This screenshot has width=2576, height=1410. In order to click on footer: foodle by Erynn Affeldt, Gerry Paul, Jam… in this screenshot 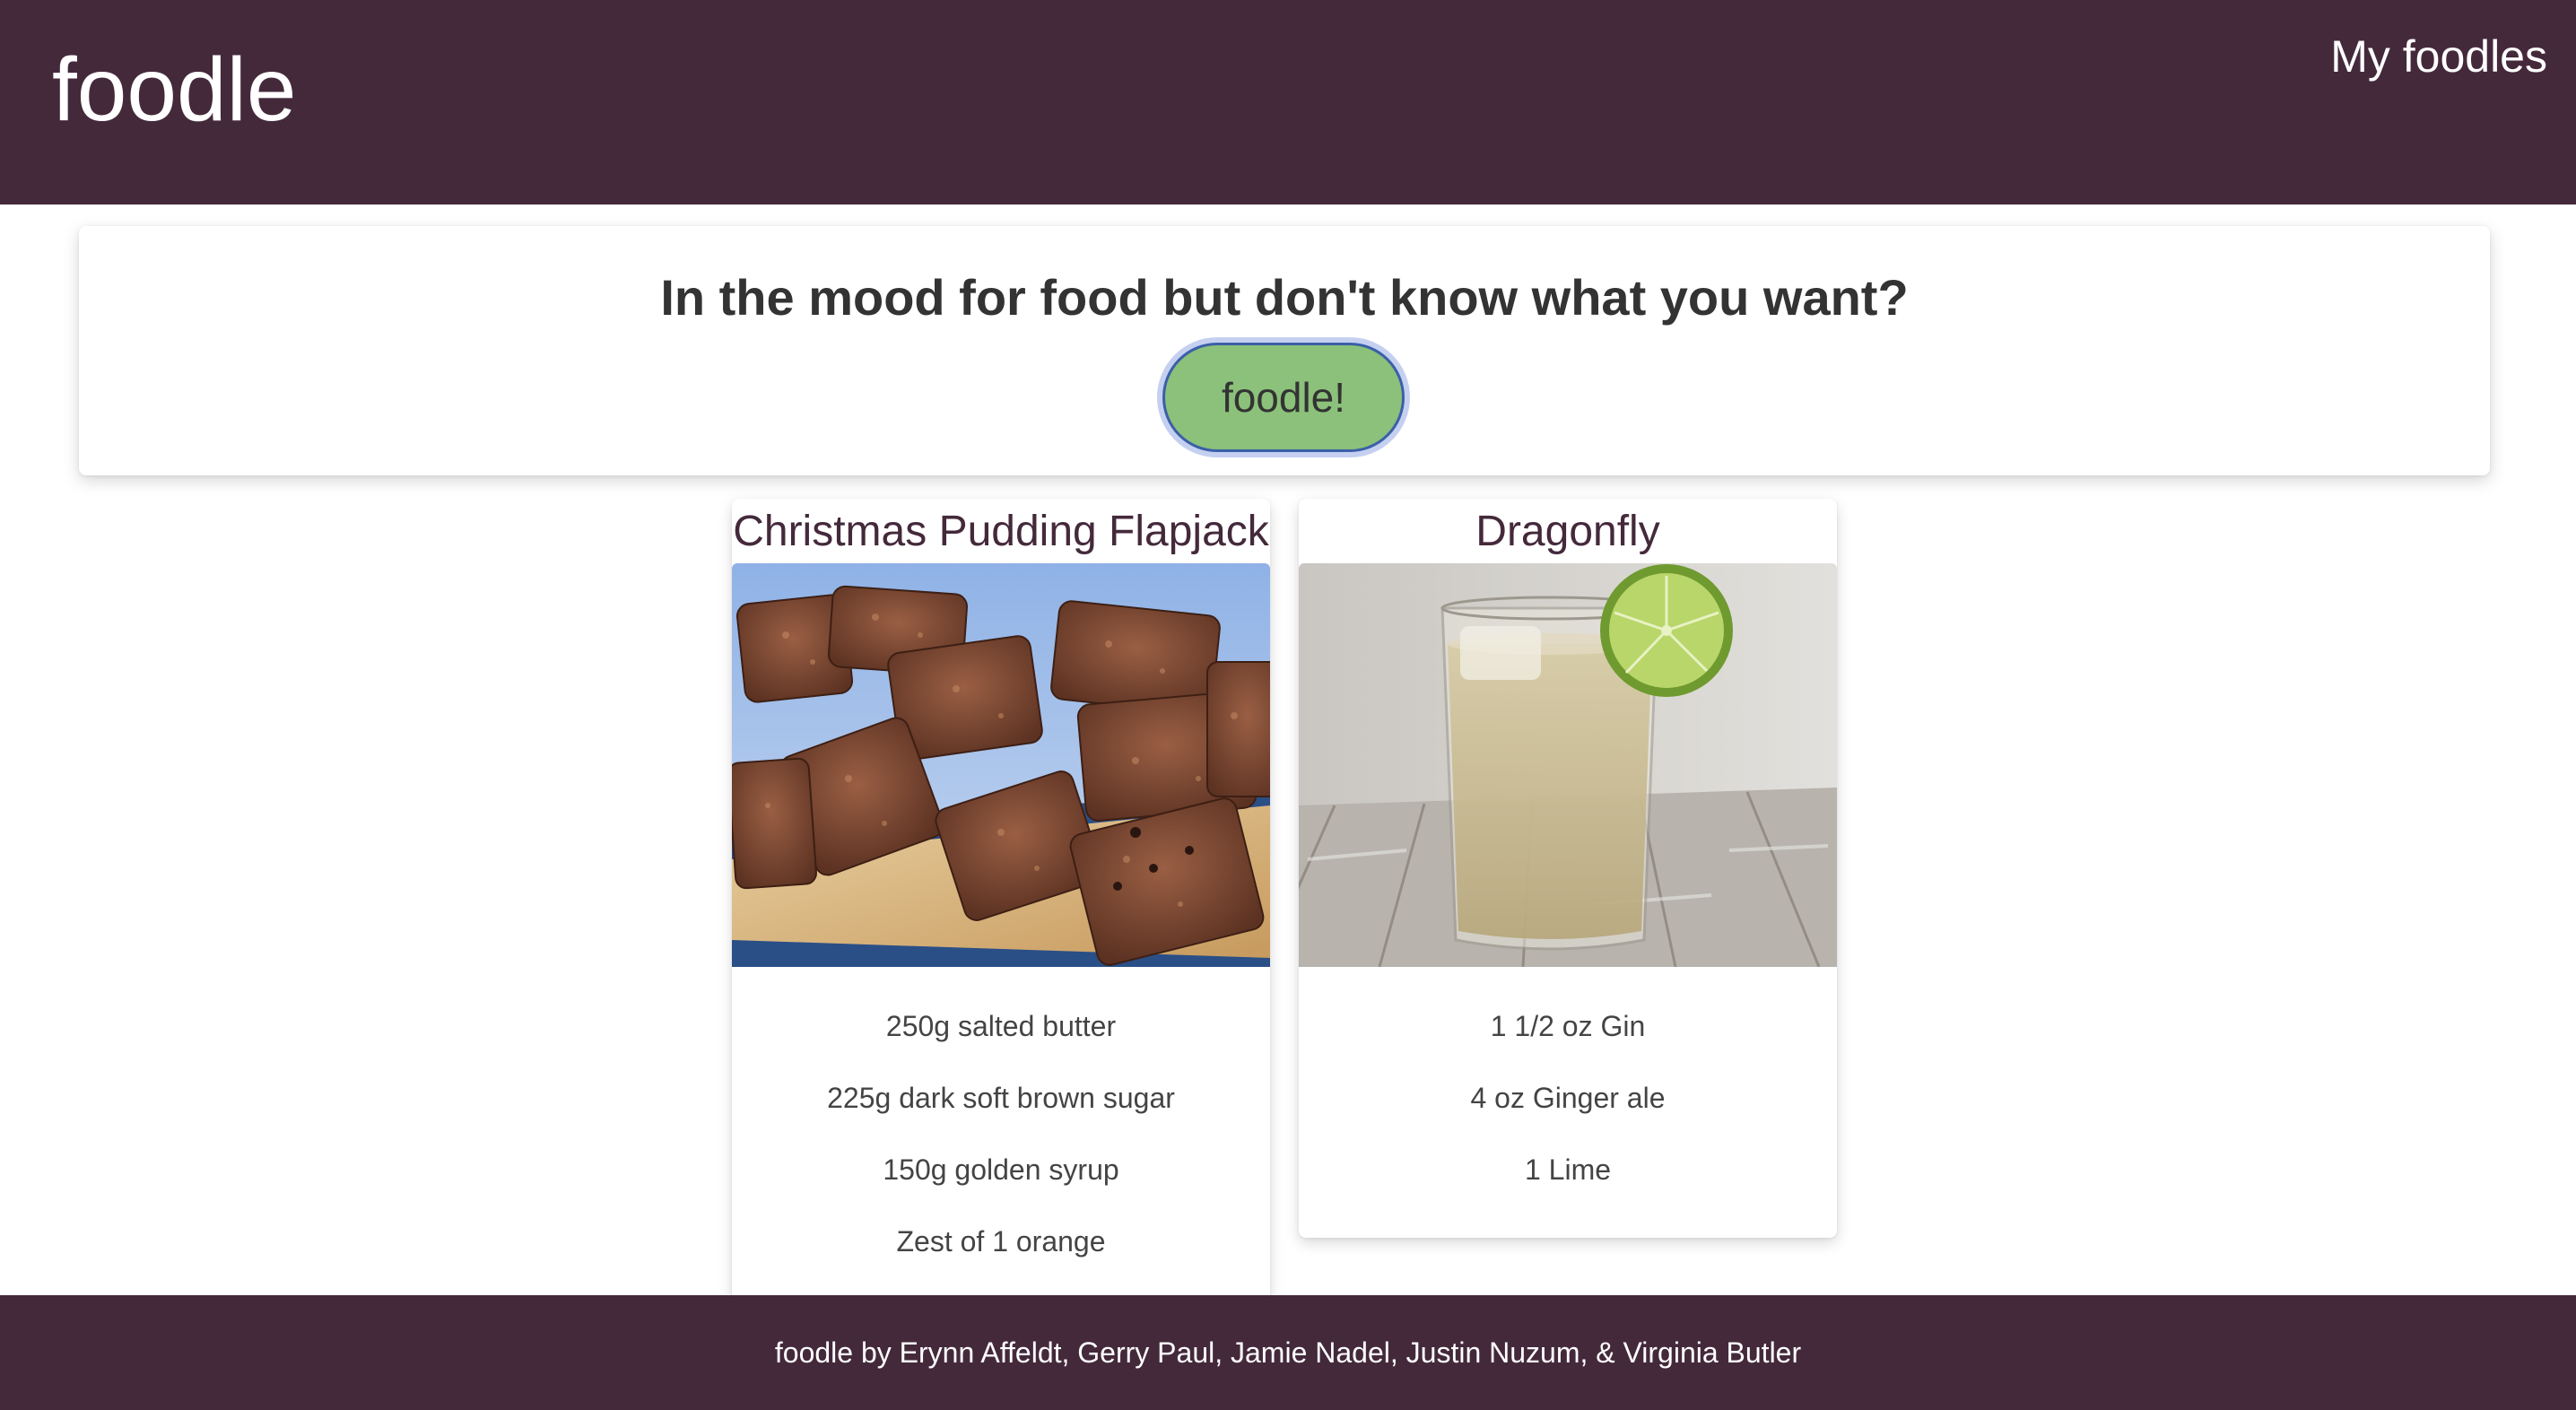, I will do `click(1288, 1352)`.